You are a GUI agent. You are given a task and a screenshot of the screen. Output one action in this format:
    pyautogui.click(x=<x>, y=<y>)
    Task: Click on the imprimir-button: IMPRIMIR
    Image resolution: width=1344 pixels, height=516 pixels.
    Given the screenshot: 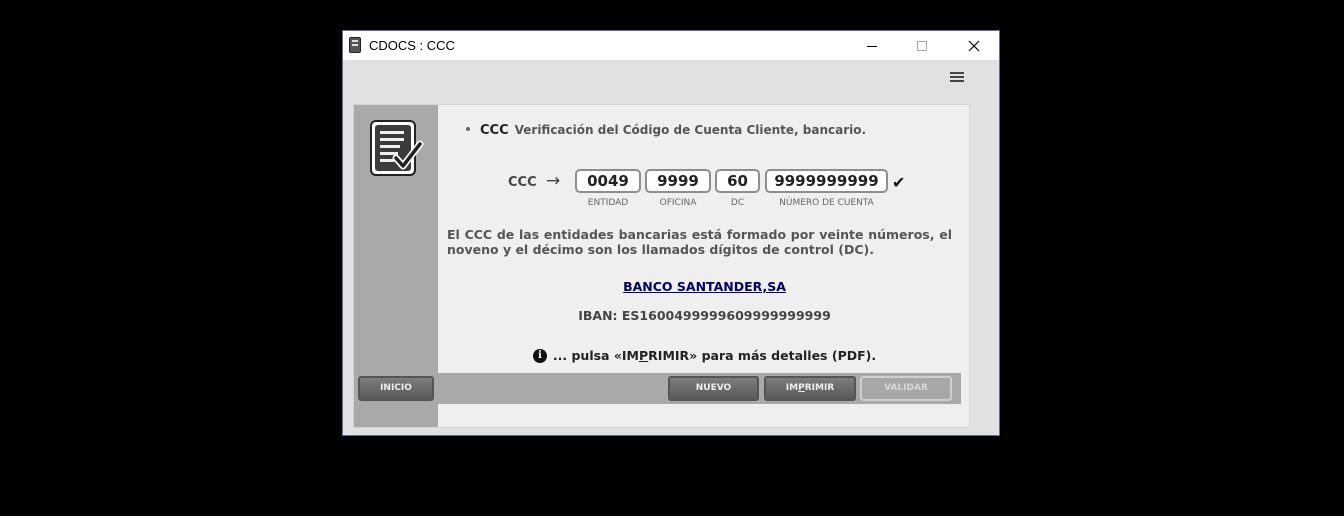 What is the action you would take?
    pyautogui.click(x=810, y=388)
    